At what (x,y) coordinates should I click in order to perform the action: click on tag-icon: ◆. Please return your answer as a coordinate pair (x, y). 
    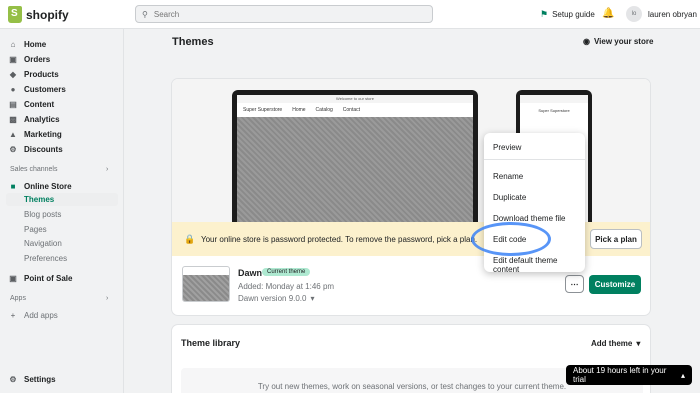
    Looking at the image, I should click on (13, 74).